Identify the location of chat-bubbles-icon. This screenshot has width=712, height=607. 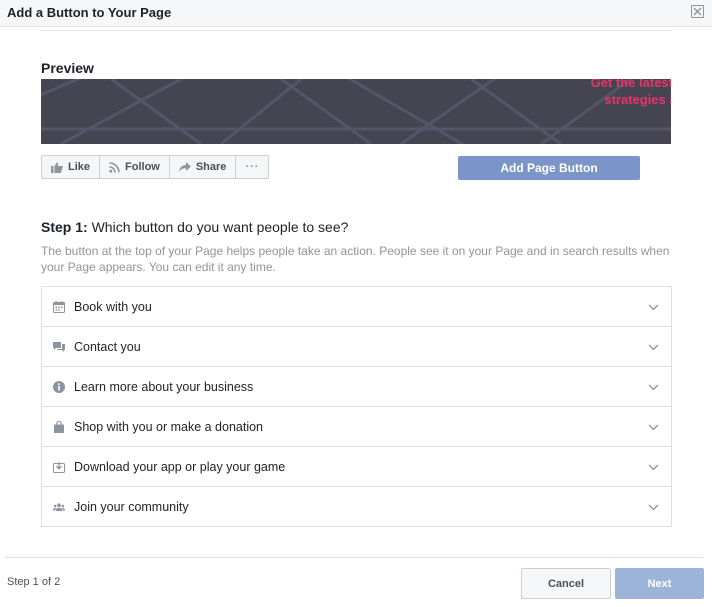
(59, 346).